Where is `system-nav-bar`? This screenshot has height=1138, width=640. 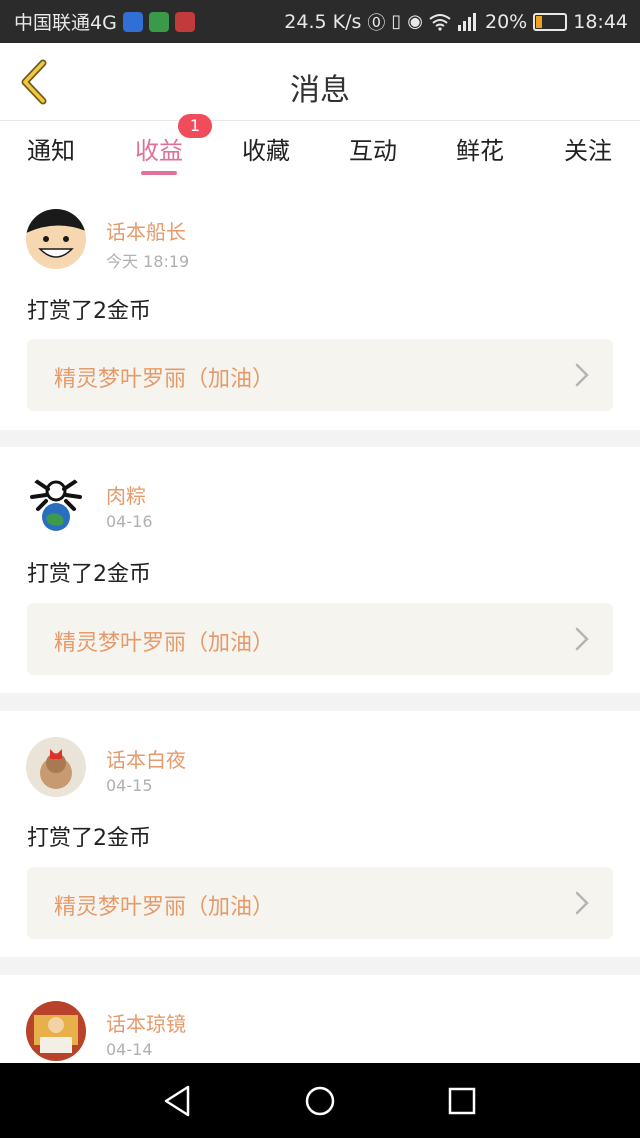
system-nav-bar is located at coordinates (320, 1100).